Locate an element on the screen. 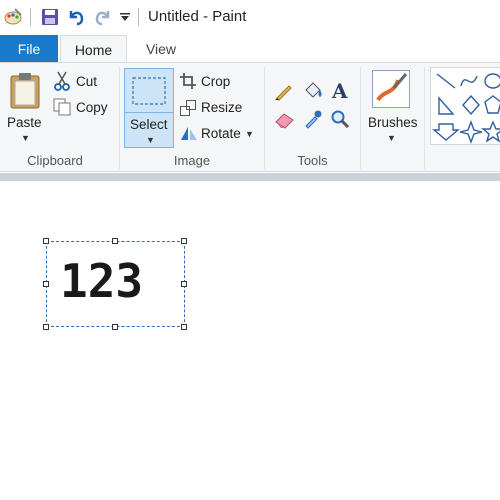 Image resolution: width=500 pixels, height=500 pixels. pentagon-shape-icon is located at coordinates (492, 104).